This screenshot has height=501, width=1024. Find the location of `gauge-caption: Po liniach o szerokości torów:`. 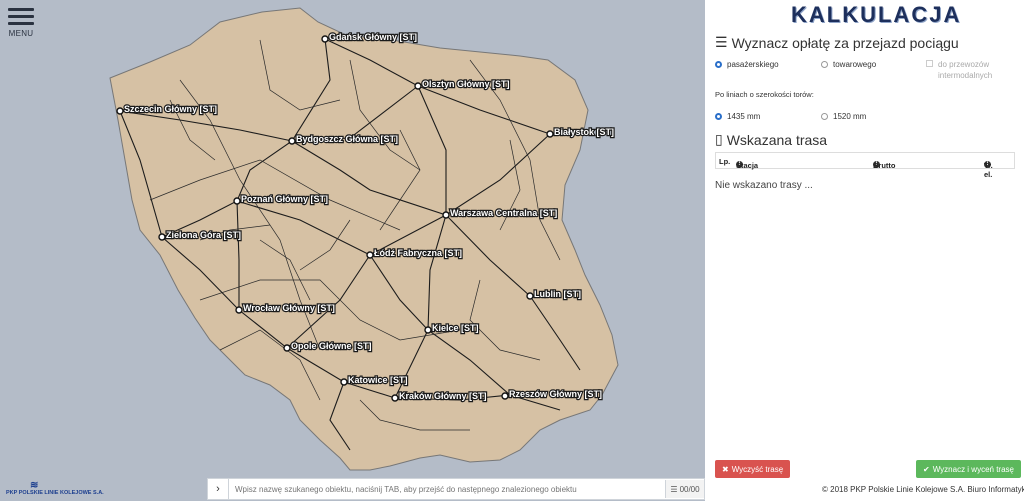

gauge-caption: Po liniach o szerokości torów: is located at coordinates (764, 94).